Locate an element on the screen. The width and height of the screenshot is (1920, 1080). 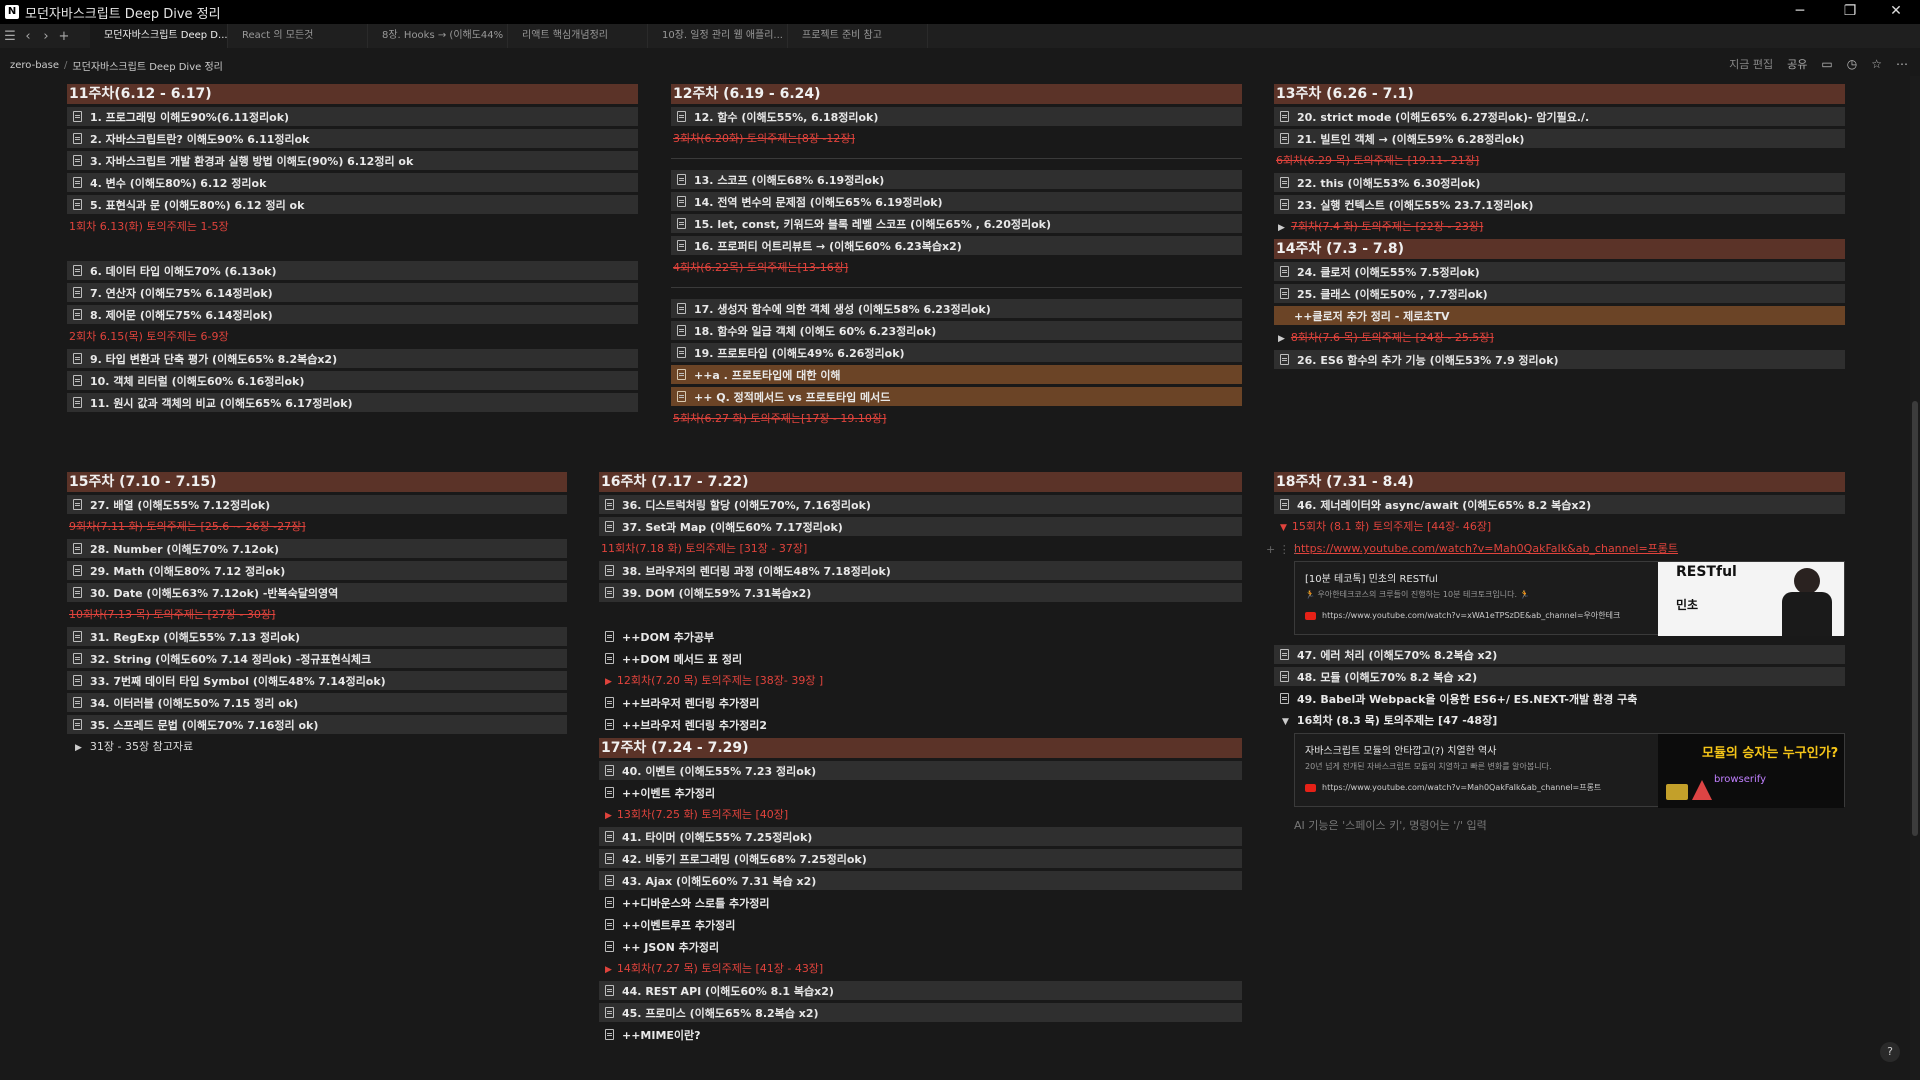
page-item: 46. 제너레이터와 async/await (이해도65% 8.2 복습x2) is located at coordinates (1559, 504).